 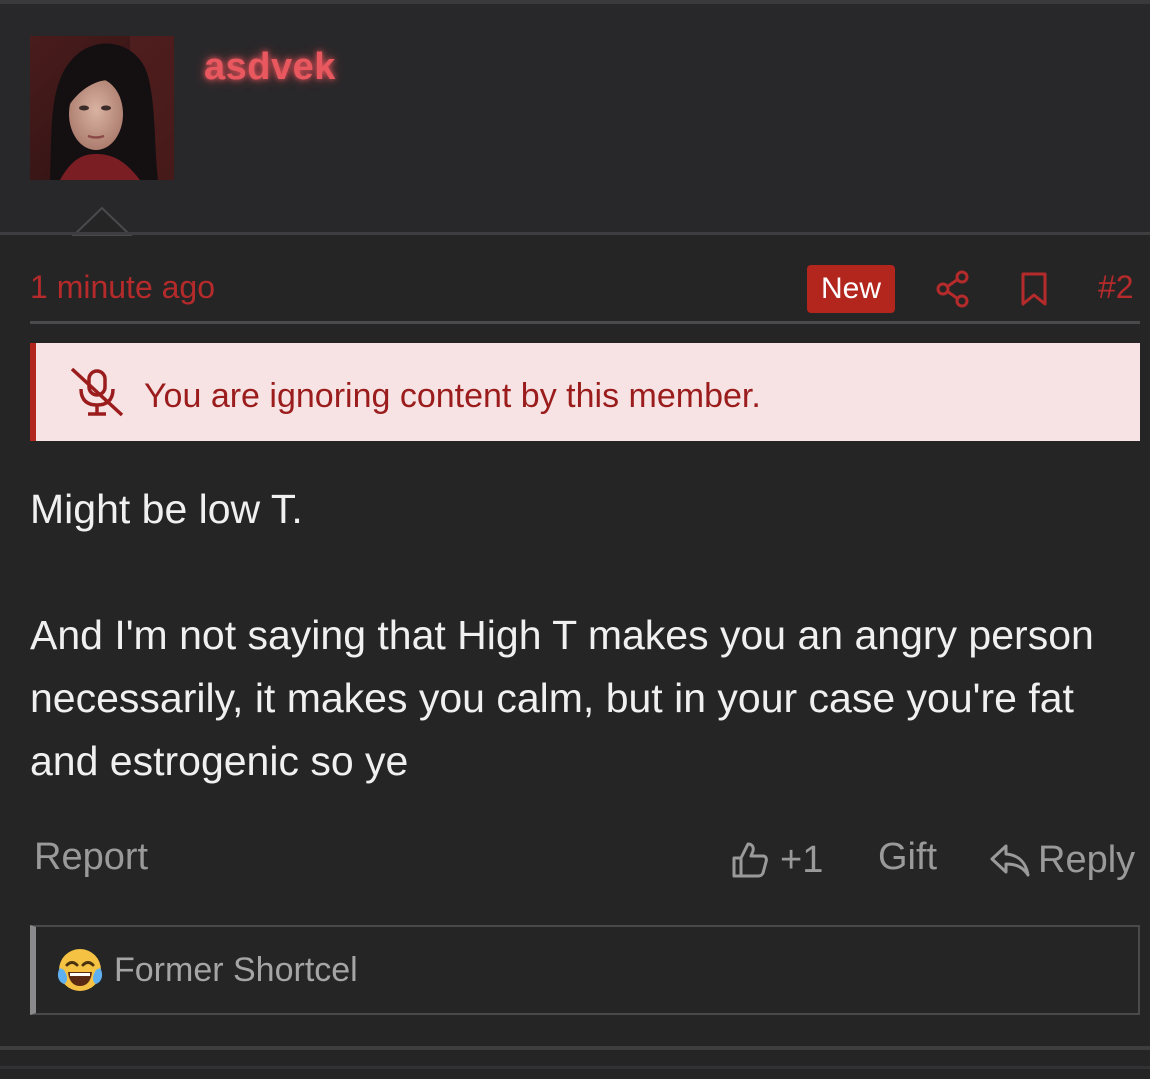 What do you see at coordinates (270, 67) in the screenshot?
I see `username: asdvek` at bounding box center [270, 67].